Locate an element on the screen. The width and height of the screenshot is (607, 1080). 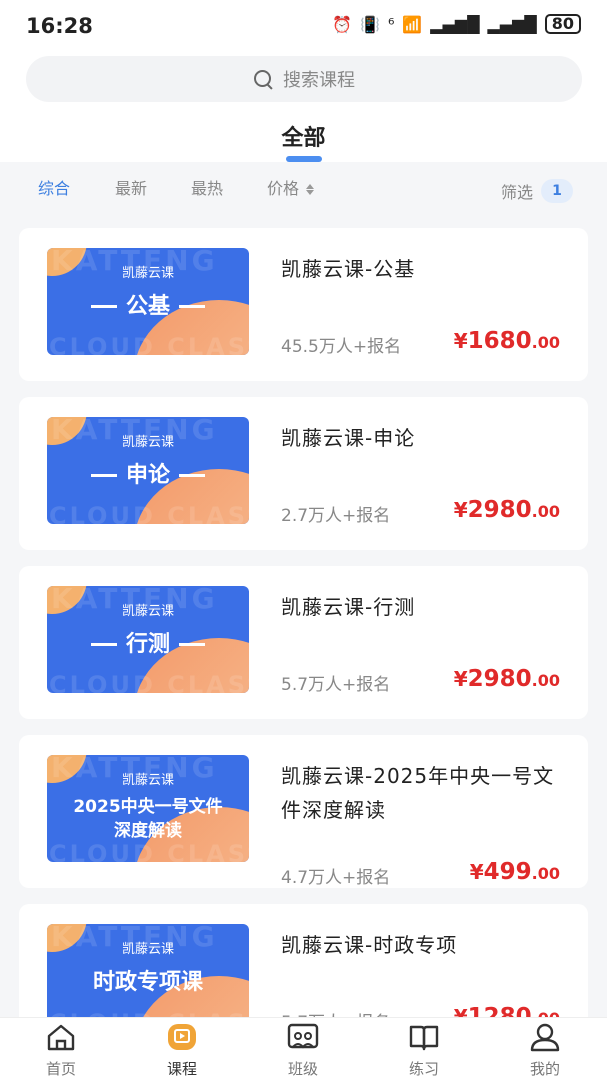
course-enroll-count: 5.7万人+报名 is located at coordinates (336, 685).